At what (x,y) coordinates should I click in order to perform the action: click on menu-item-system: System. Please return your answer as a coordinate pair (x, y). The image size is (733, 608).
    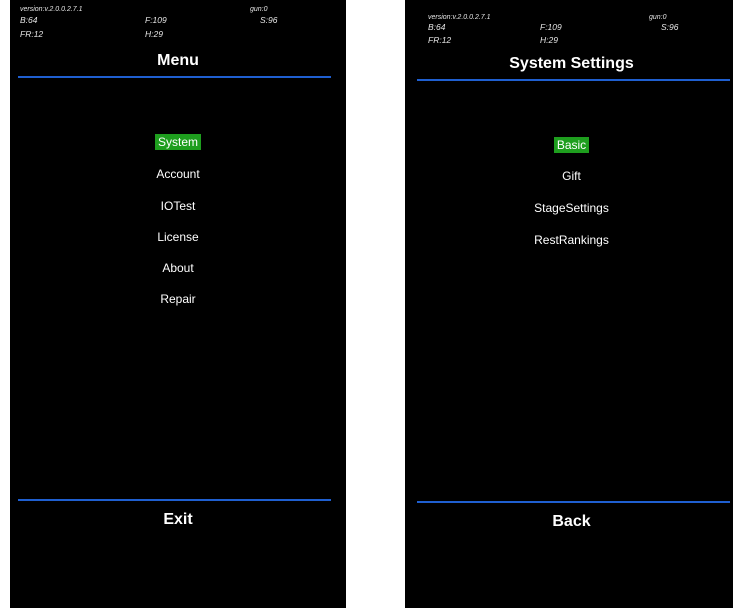
    Looking at the image, I should click on (178, 142).